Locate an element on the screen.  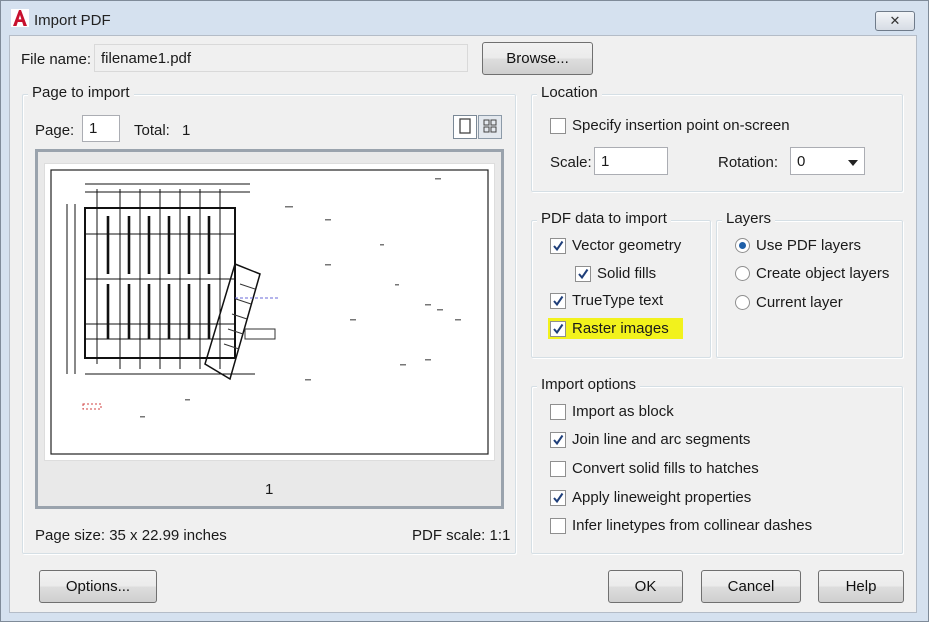
page-number-input: 1 is located at coordinates (101, 128).